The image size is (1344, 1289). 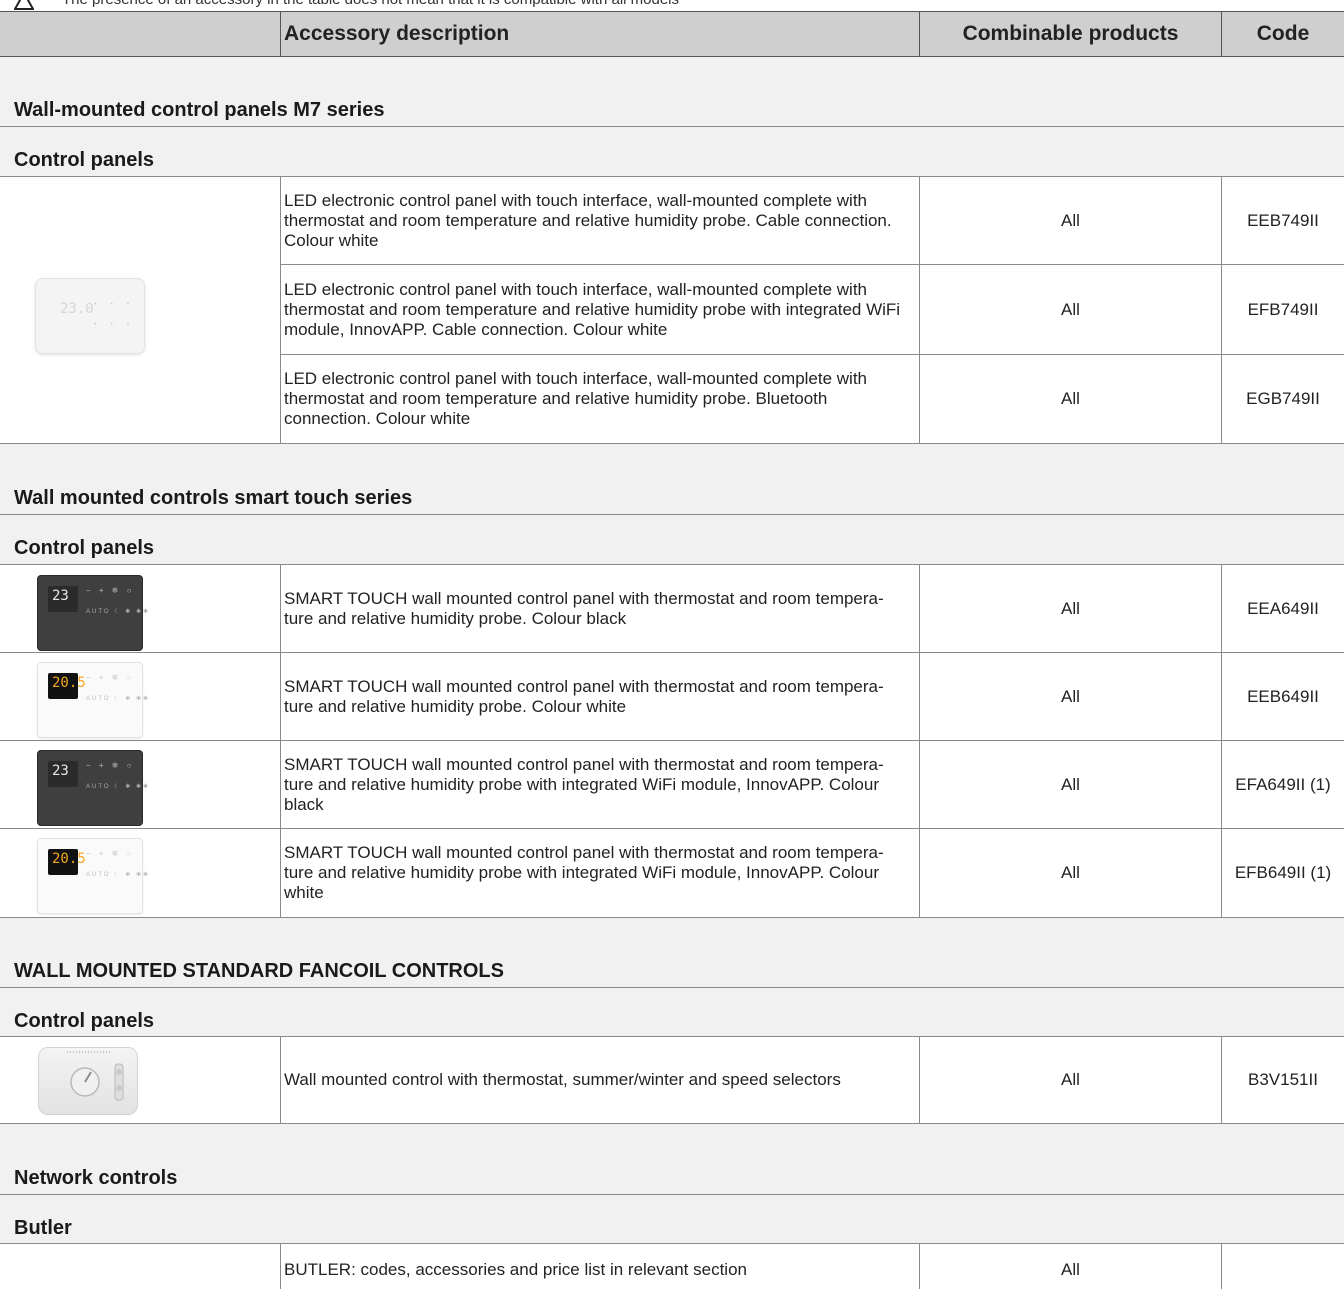 I want to click on section-title: WALL MOUNTED STANDARD FANCOIL CONTROLS, so click(x=259, y=971).